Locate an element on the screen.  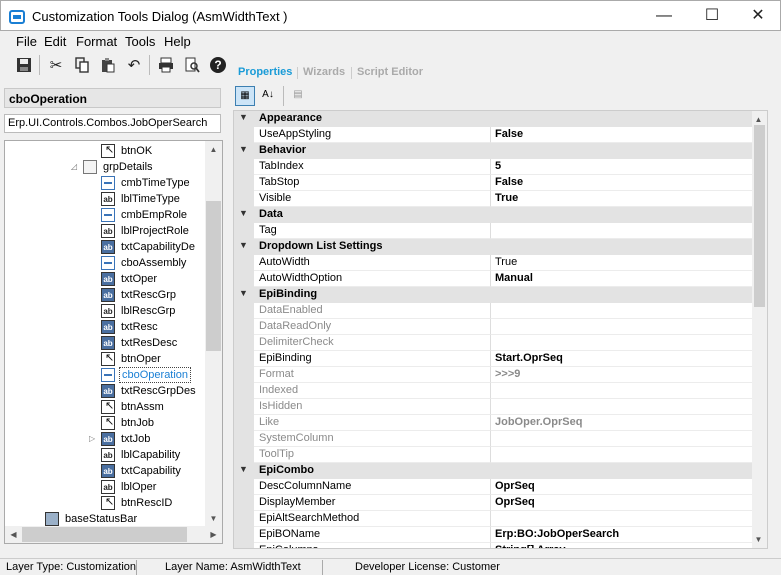
tree-horizontal-scrollbar: ◀ ▶ is located at coordinates (113, 534).